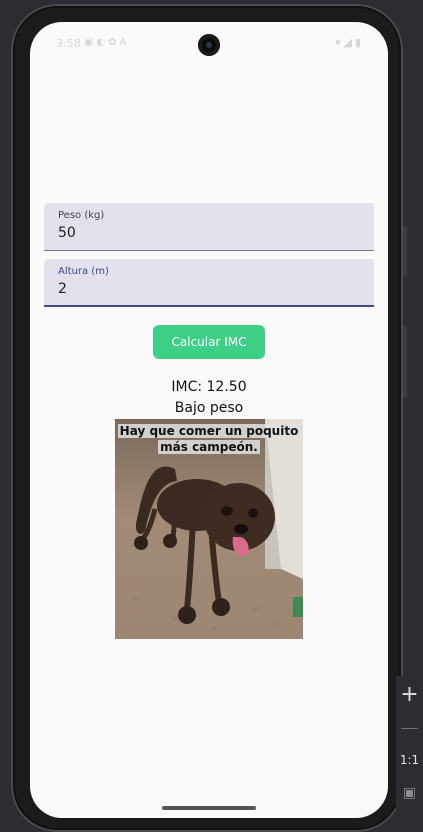 This screenshot has height=832, width=423. What do you see at coordinates (83, 271) in the screenshot?
I see `height-label: Altura (m)` at bounding box center [83, 271].